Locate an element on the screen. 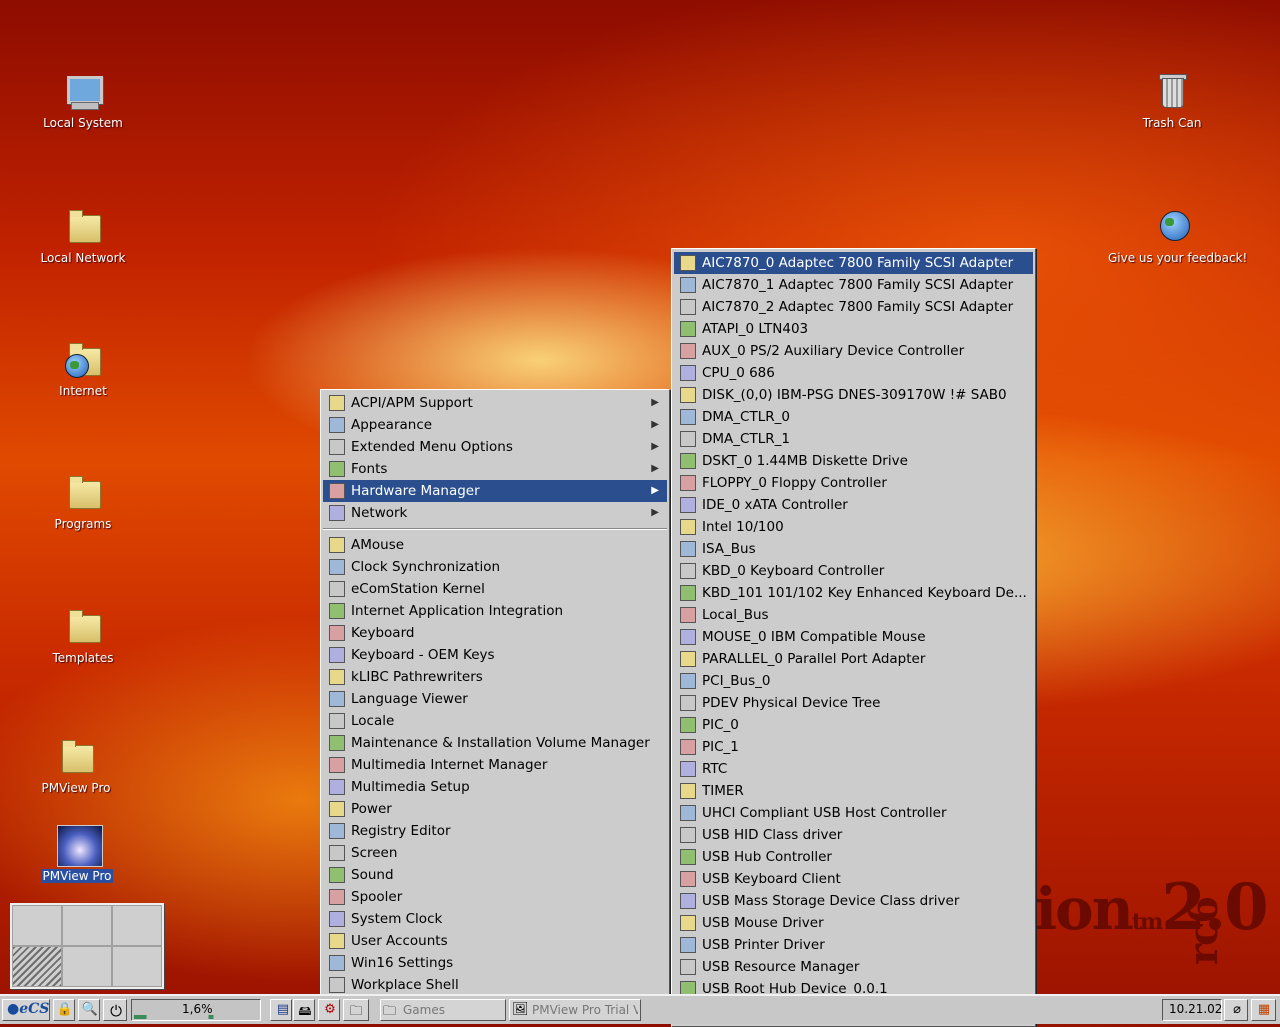  settings-menu-item: User Accounts is located at coordinates (495, 941).